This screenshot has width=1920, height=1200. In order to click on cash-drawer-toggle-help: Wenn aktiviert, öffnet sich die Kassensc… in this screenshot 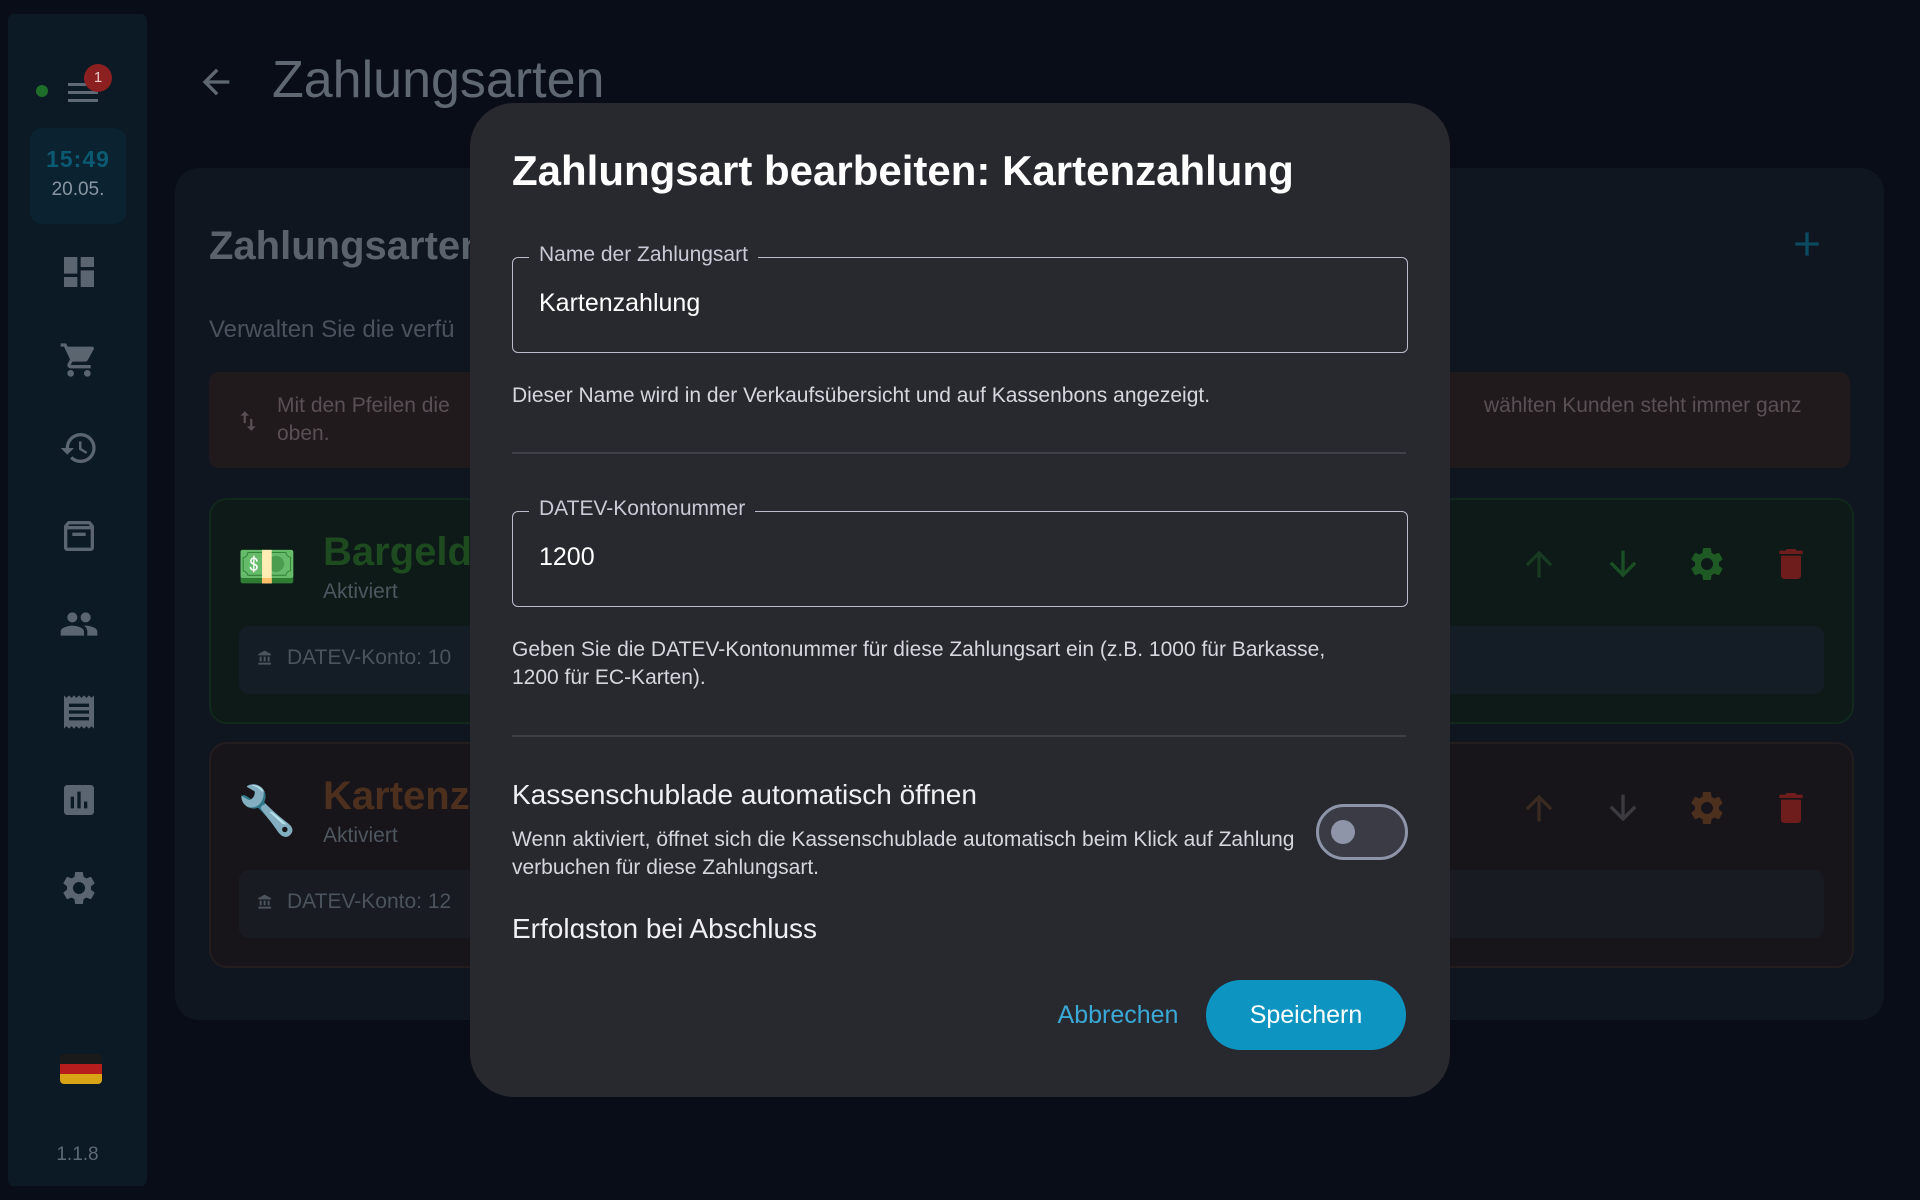, I will do `click(903, 853)`.